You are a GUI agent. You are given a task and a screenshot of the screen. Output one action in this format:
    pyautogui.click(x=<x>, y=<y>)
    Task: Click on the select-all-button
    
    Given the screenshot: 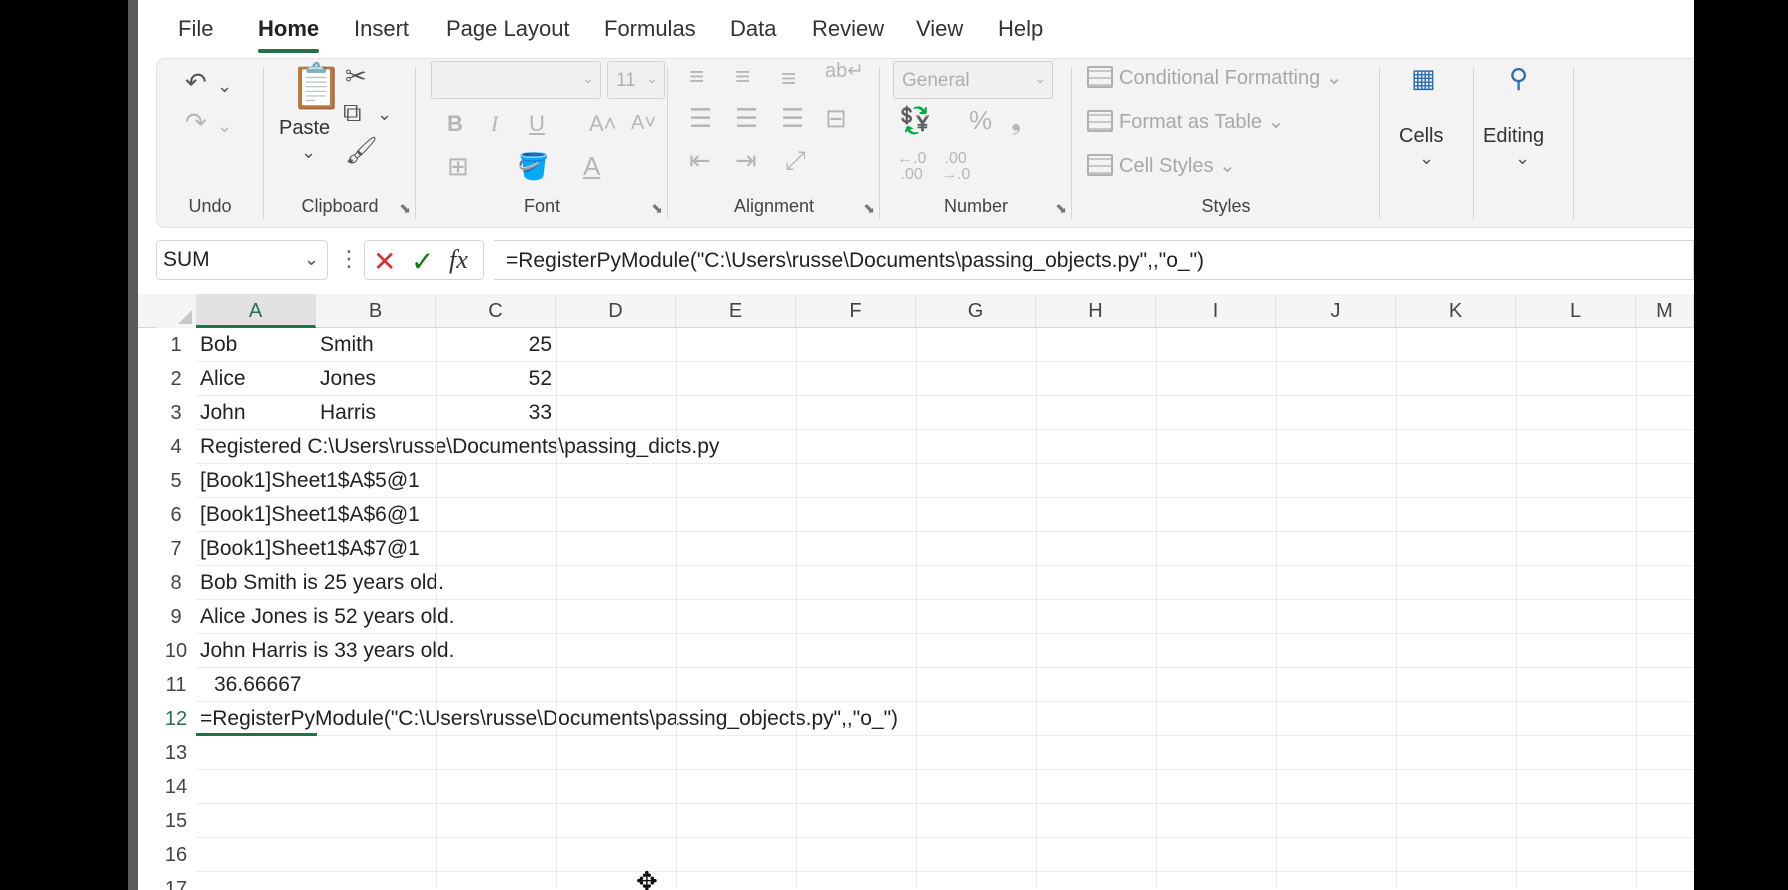 What is the action you would take?
    pyautogui.click(x=176, y=311)
    